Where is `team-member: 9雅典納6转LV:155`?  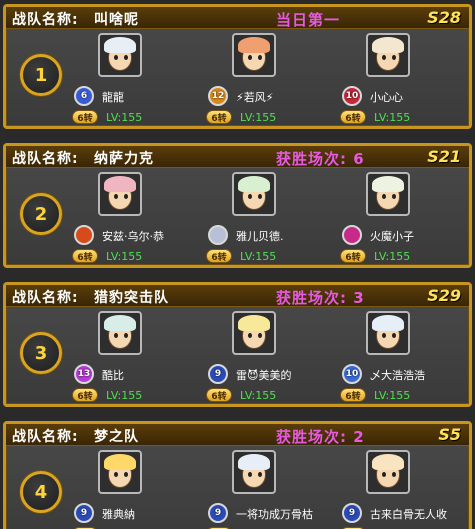 team-member: 9雅典納6转LV:155 is located at coordinates (142, 489).